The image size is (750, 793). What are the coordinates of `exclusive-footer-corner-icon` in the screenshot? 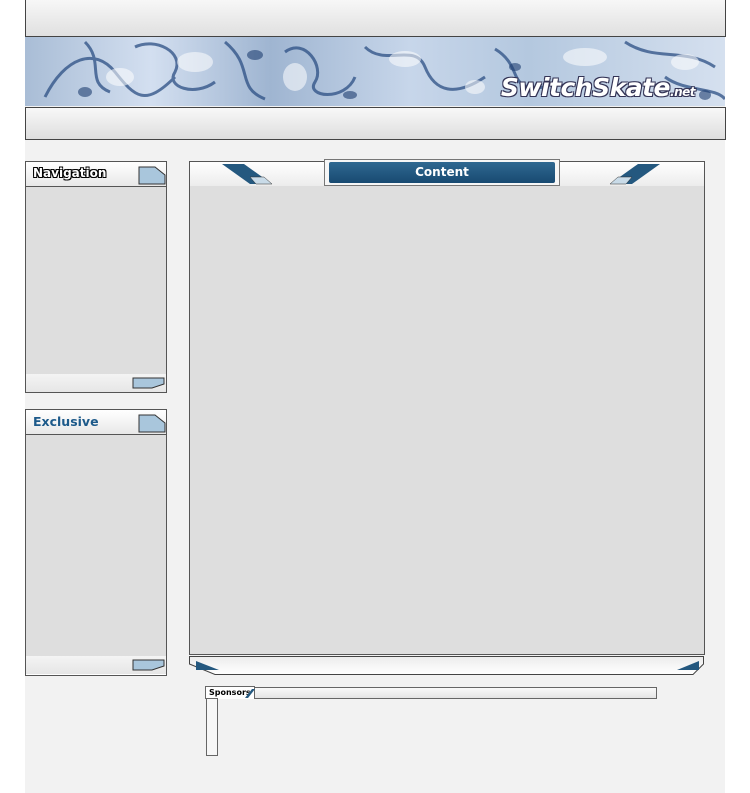 It's located at (148, 665).